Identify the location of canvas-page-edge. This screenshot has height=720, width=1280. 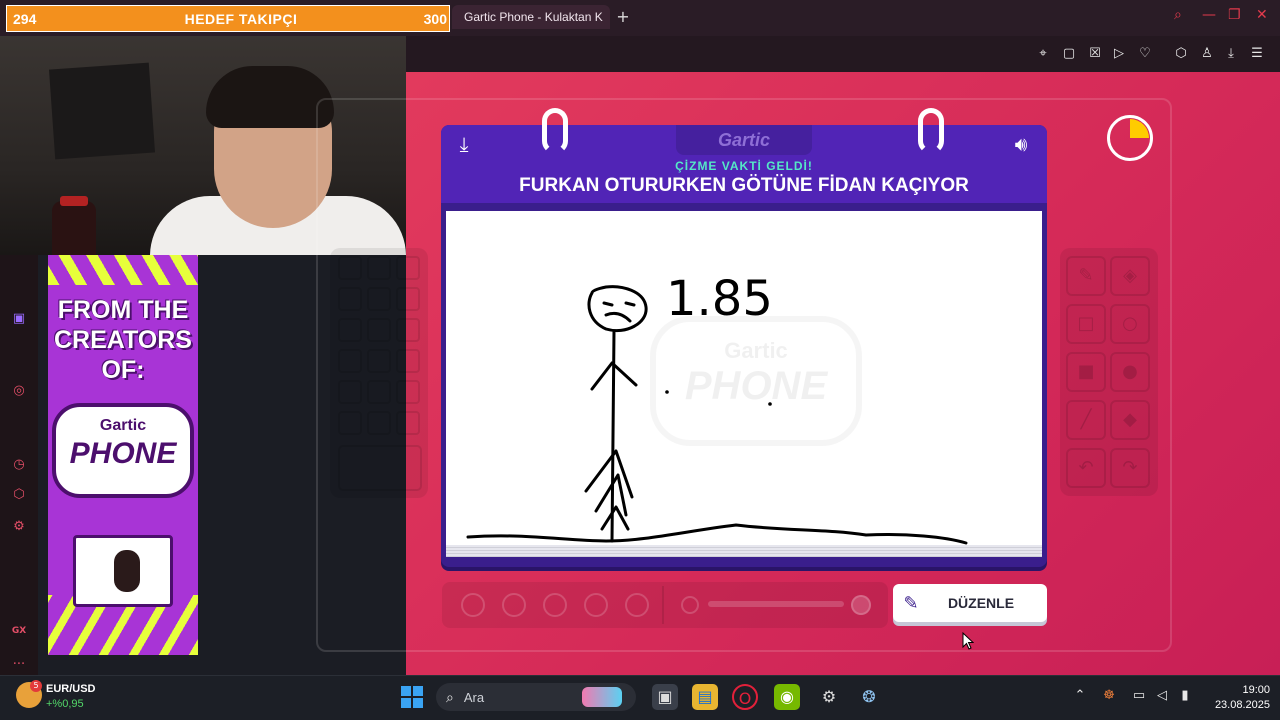
(744, 551).